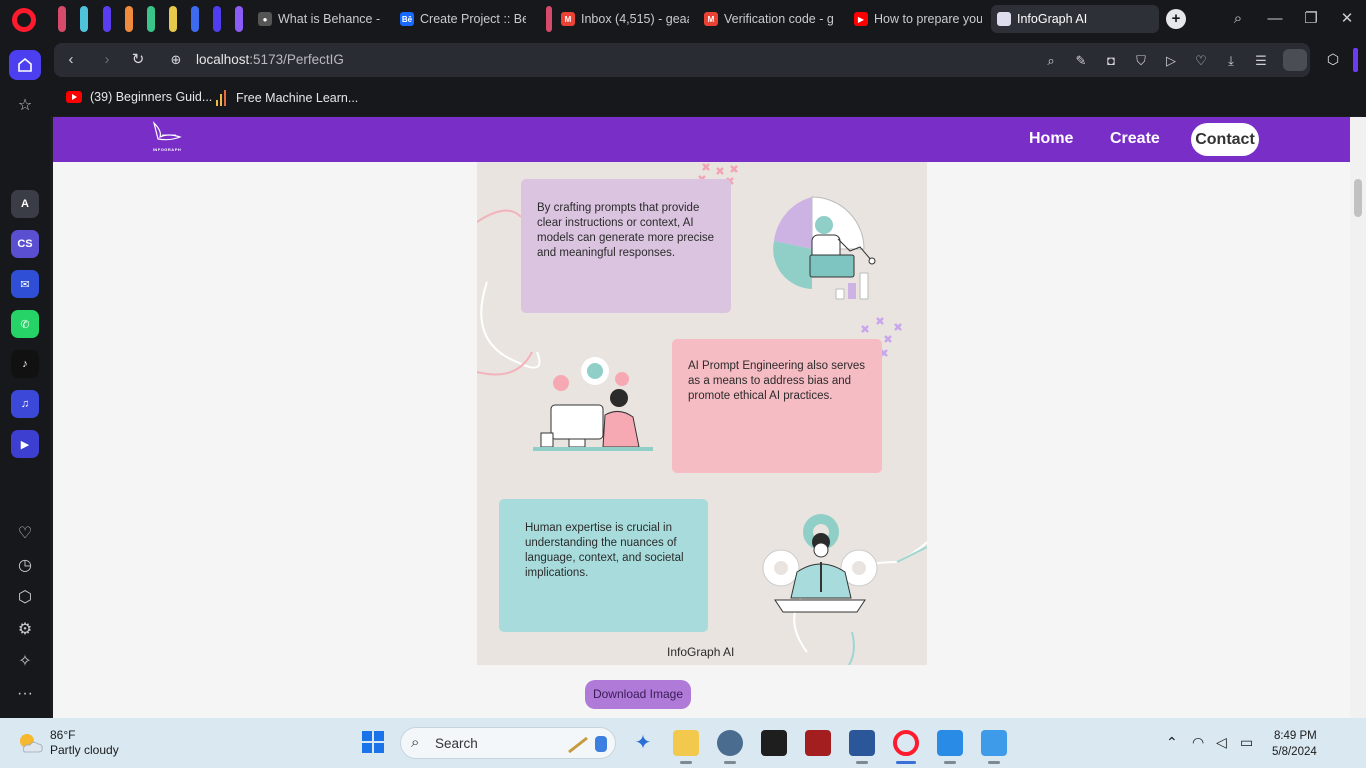 The image size is (1366, 768). I want to click on vscode-icon, so click(950, 743).